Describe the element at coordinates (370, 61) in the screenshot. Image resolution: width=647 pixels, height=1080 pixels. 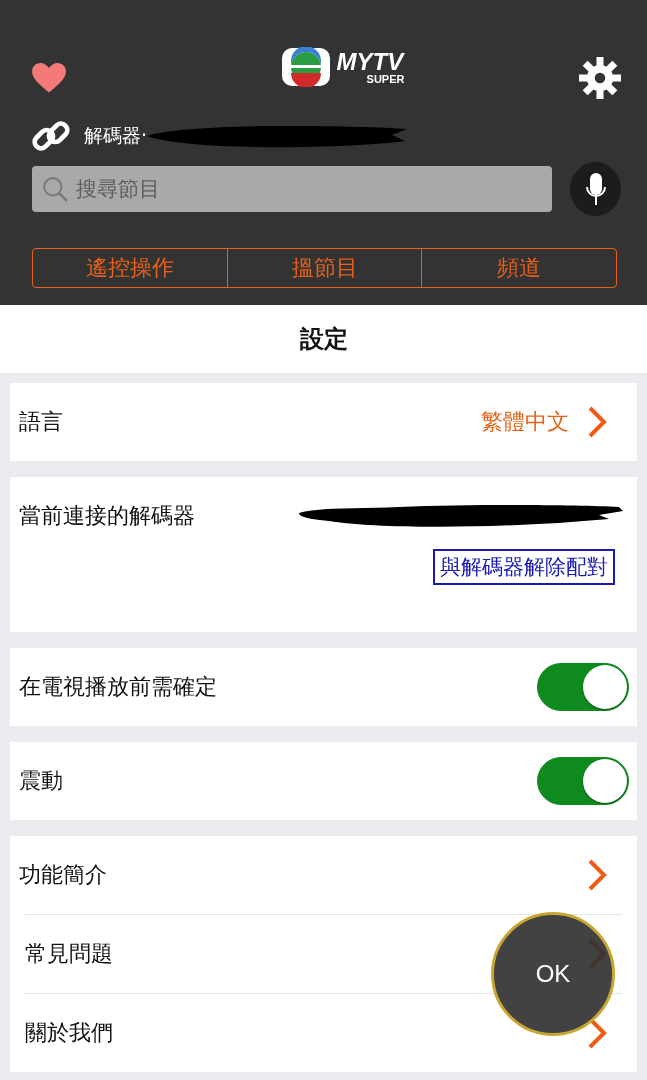
I see `logo-wordmark: MYTV` at that location.